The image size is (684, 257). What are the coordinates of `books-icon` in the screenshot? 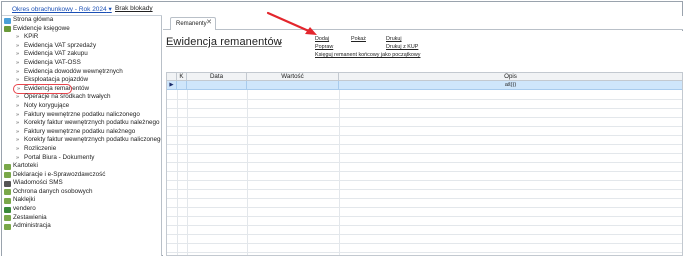 It's located at (7, 29).